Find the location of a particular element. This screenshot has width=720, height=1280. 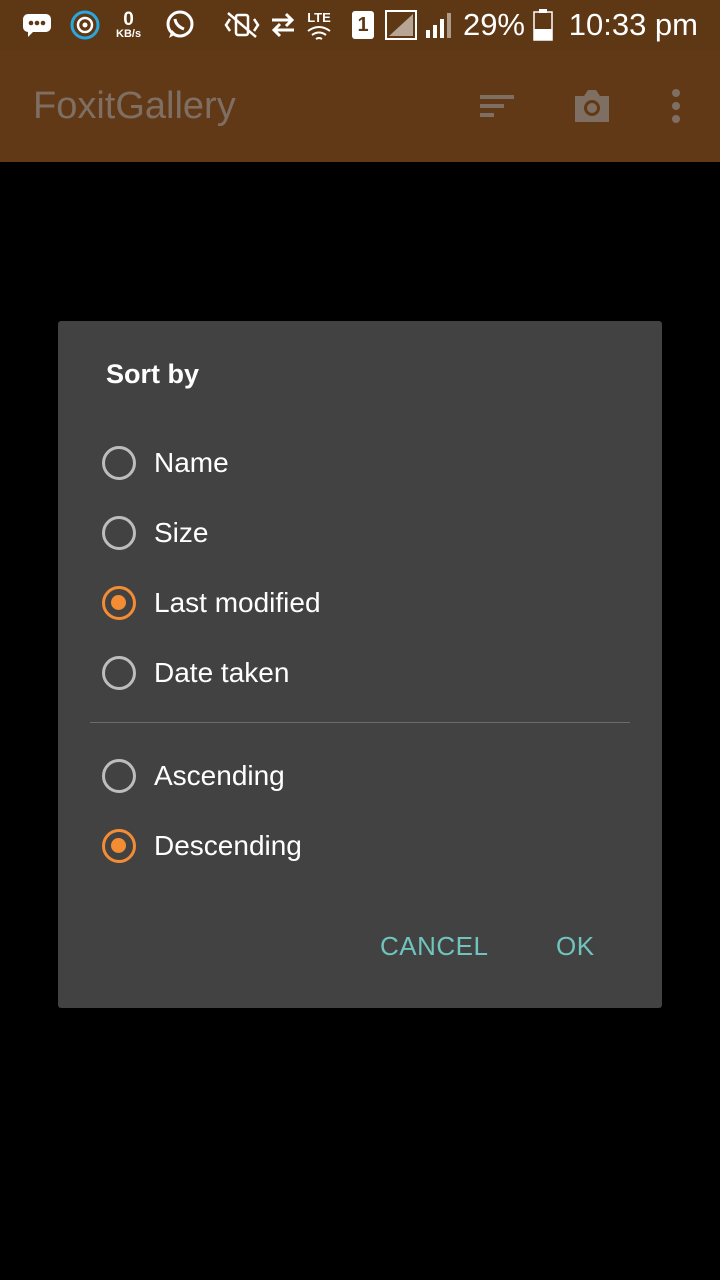

sort-option-date-taken: Date taken is located at coordinates (195, 673).